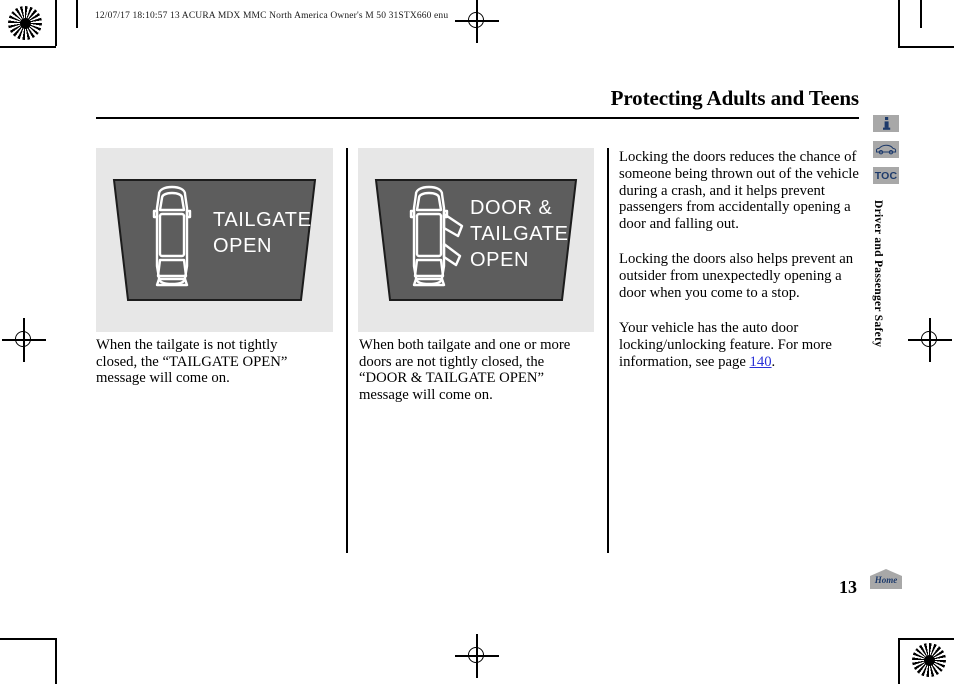 This screenshot has width=954, height=684. What do you see at coordinates (929, 660) in the screenshot?
I see `color-target-bottom-right` at bounding box center [929, 660].